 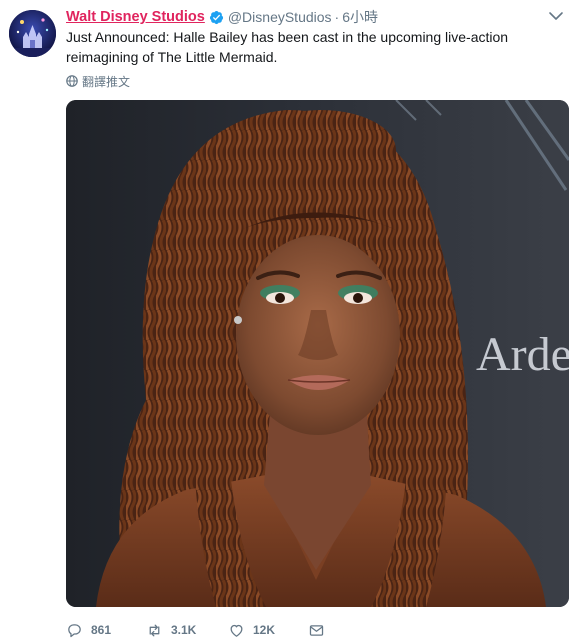 What do you see at coordinates (74, 630) in the screenshot?
I see `reply-icon` at bounding box center [74, 630].